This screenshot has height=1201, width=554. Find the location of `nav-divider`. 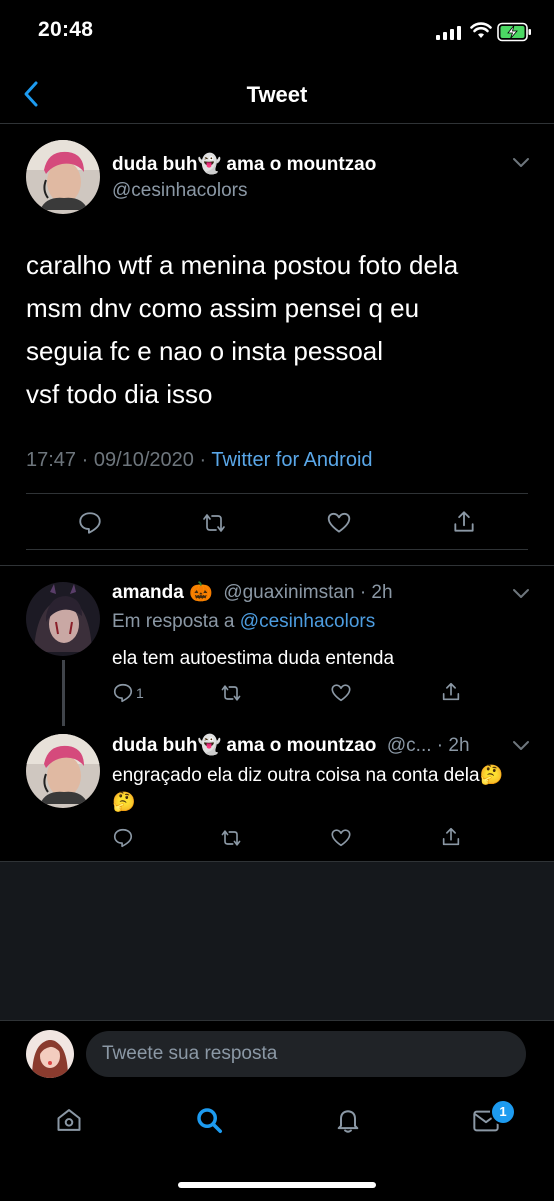

nav-divider is located at coordinates (277, 123).